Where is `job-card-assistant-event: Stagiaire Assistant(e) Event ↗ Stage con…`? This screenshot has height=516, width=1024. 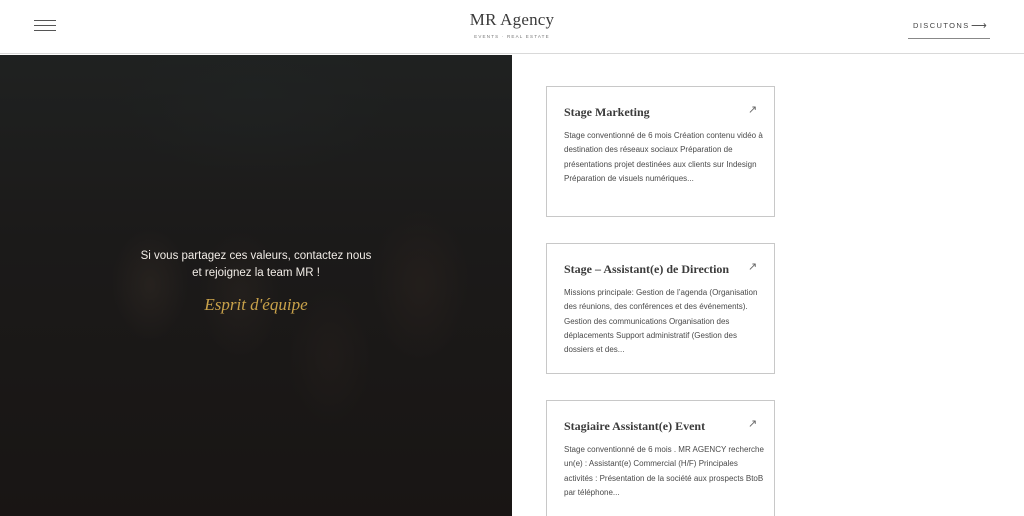 job-card-assistant-event: Stagiaire Assistant(e) Event ↗ Stage con… is located at coordinates (660, 458).